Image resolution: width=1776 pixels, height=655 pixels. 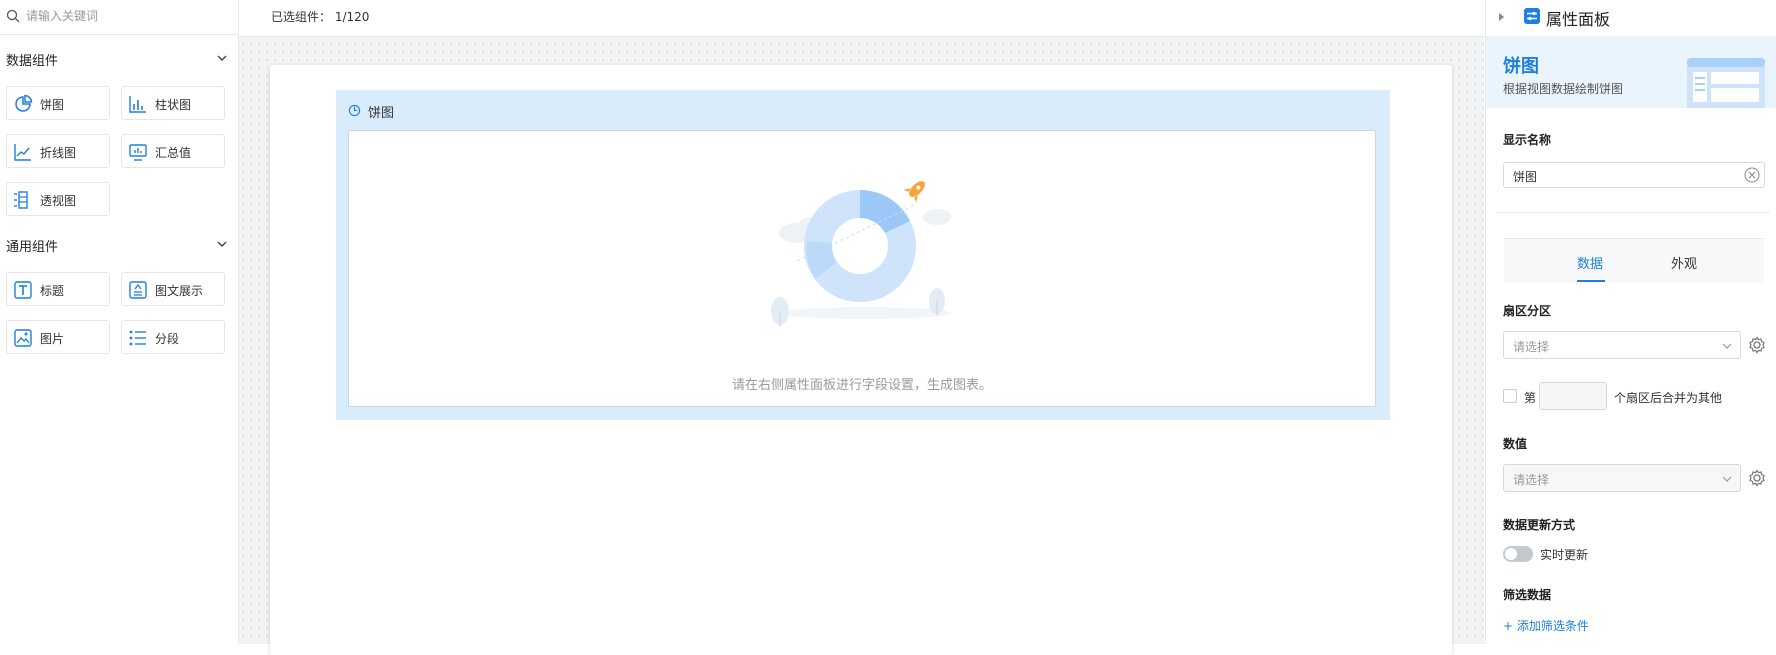 What do you see at coordinates (137, 104) in the screenshot?
I see `bar-chart-icon` at bounding box center [137, 104].